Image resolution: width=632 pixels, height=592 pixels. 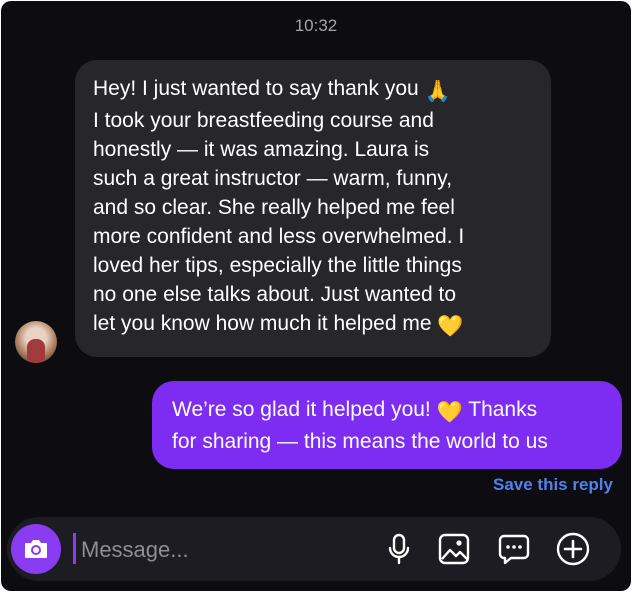 I want to click on message-composer, so click(x=314, y=549).